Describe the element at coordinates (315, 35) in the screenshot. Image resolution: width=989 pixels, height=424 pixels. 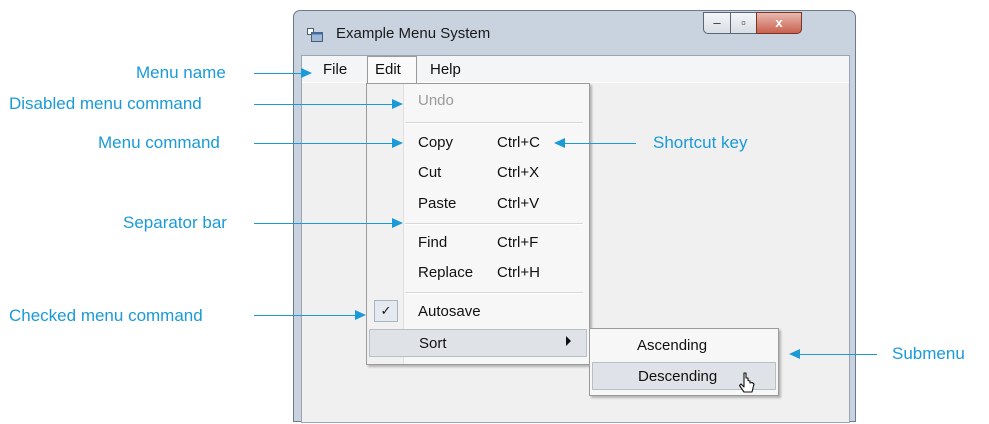
I see `app-icon` at that location.